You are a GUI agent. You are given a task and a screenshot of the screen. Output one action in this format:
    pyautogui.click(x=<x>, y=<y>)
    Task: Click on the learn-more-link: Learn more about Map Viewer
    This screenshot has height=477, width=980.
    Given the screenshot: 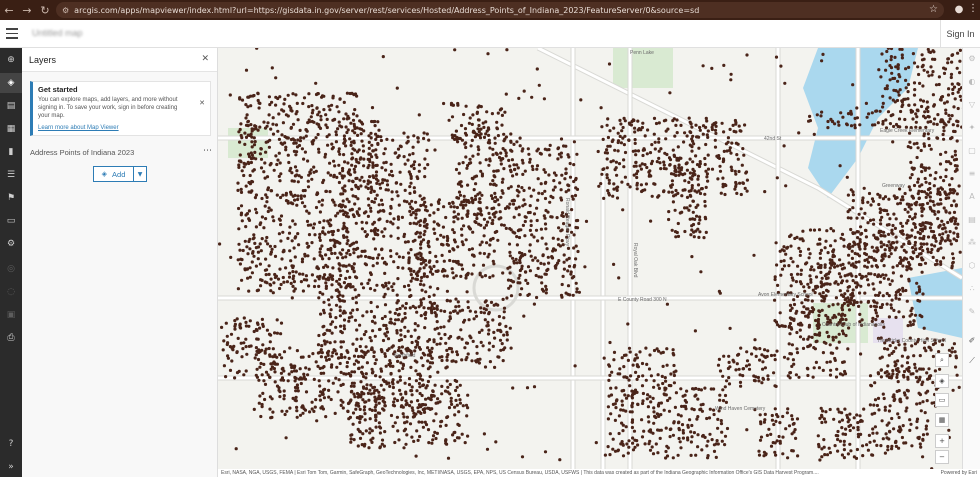 What is the action you would take?
    pyautogui.click(x=78, y=128)
    